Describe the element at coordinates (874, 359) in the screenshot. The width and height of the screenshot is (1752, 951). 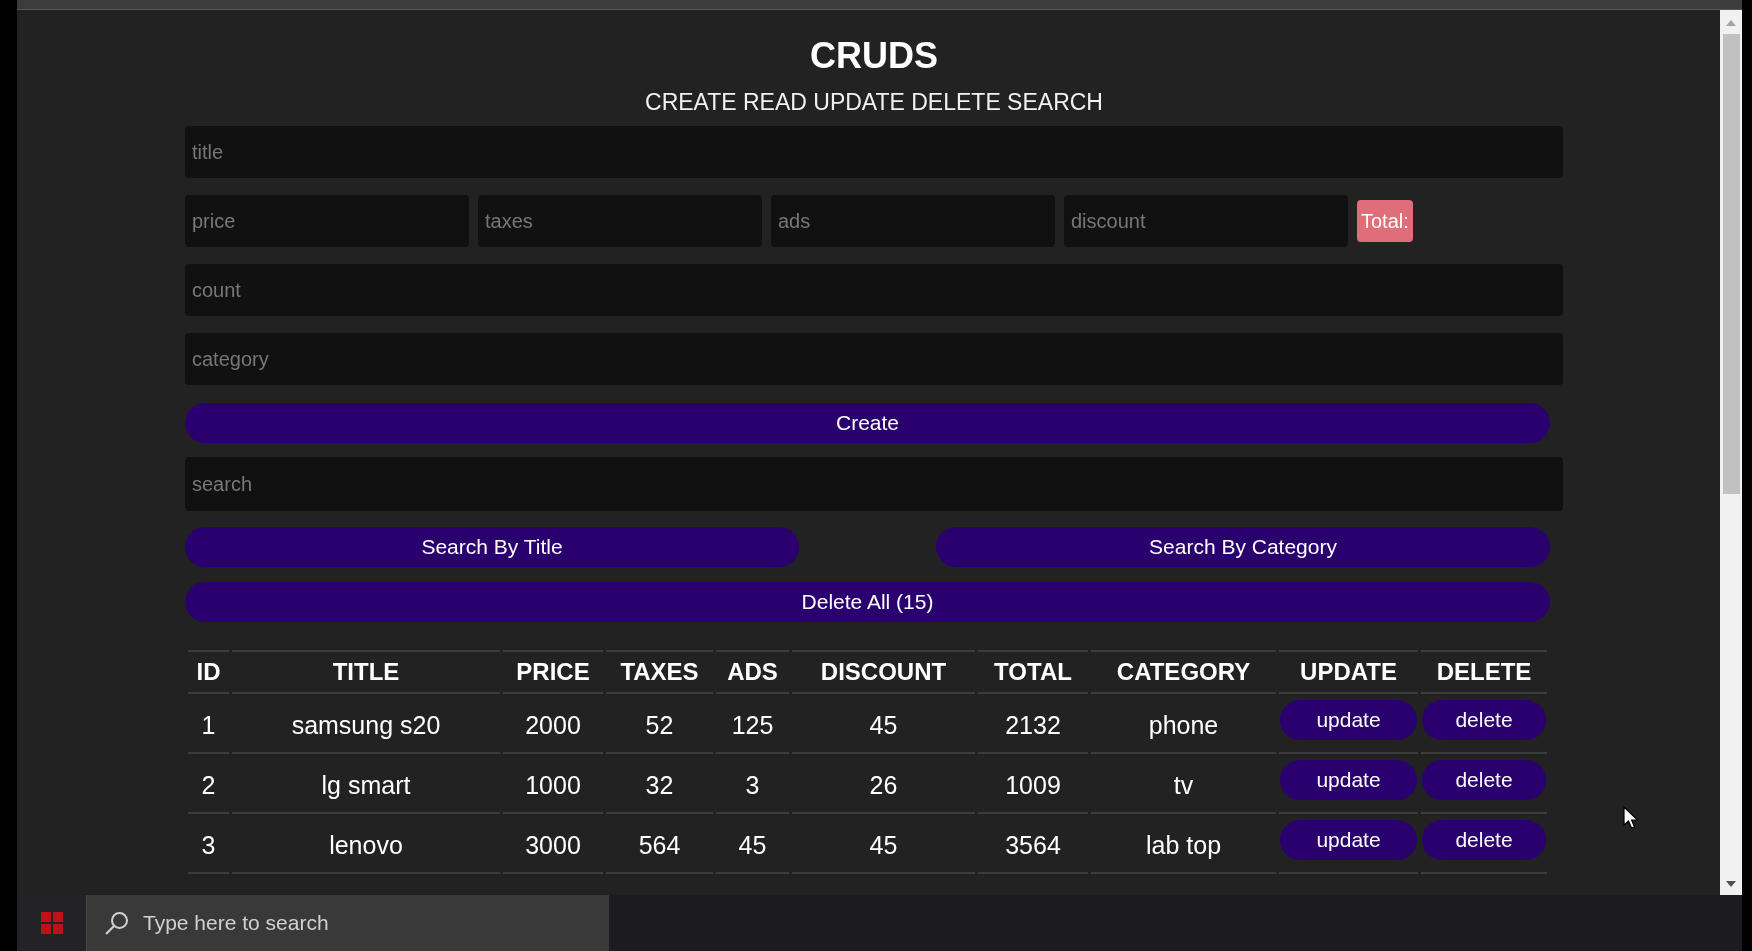
I see `category-input: category` at that location.